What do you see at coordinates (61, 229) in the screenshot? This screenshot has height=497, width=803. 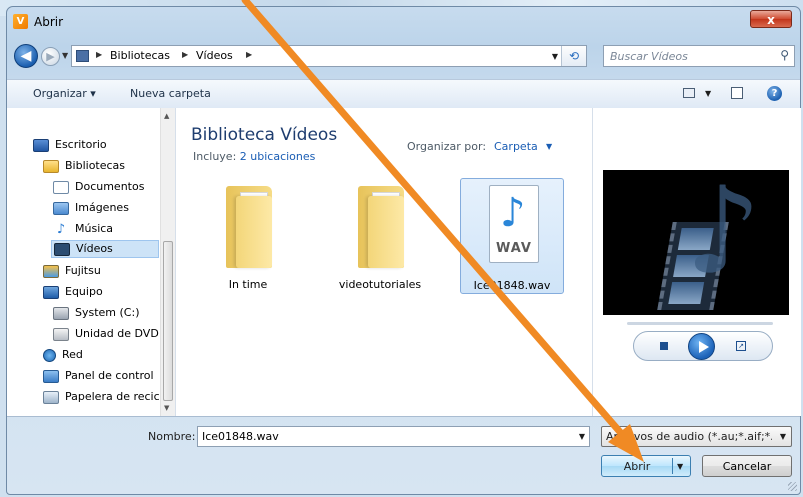 I see `music-icon: ♪` at bounding box center [61, 229].